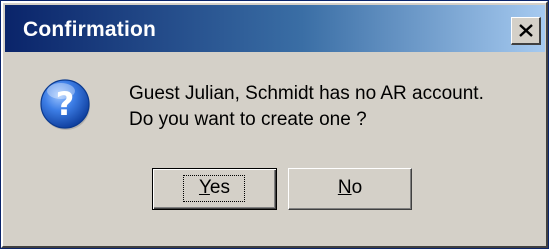  Describe the element at coordinates (90, 29) in the screenshot. I see `window-title: Confirmation` at that location.